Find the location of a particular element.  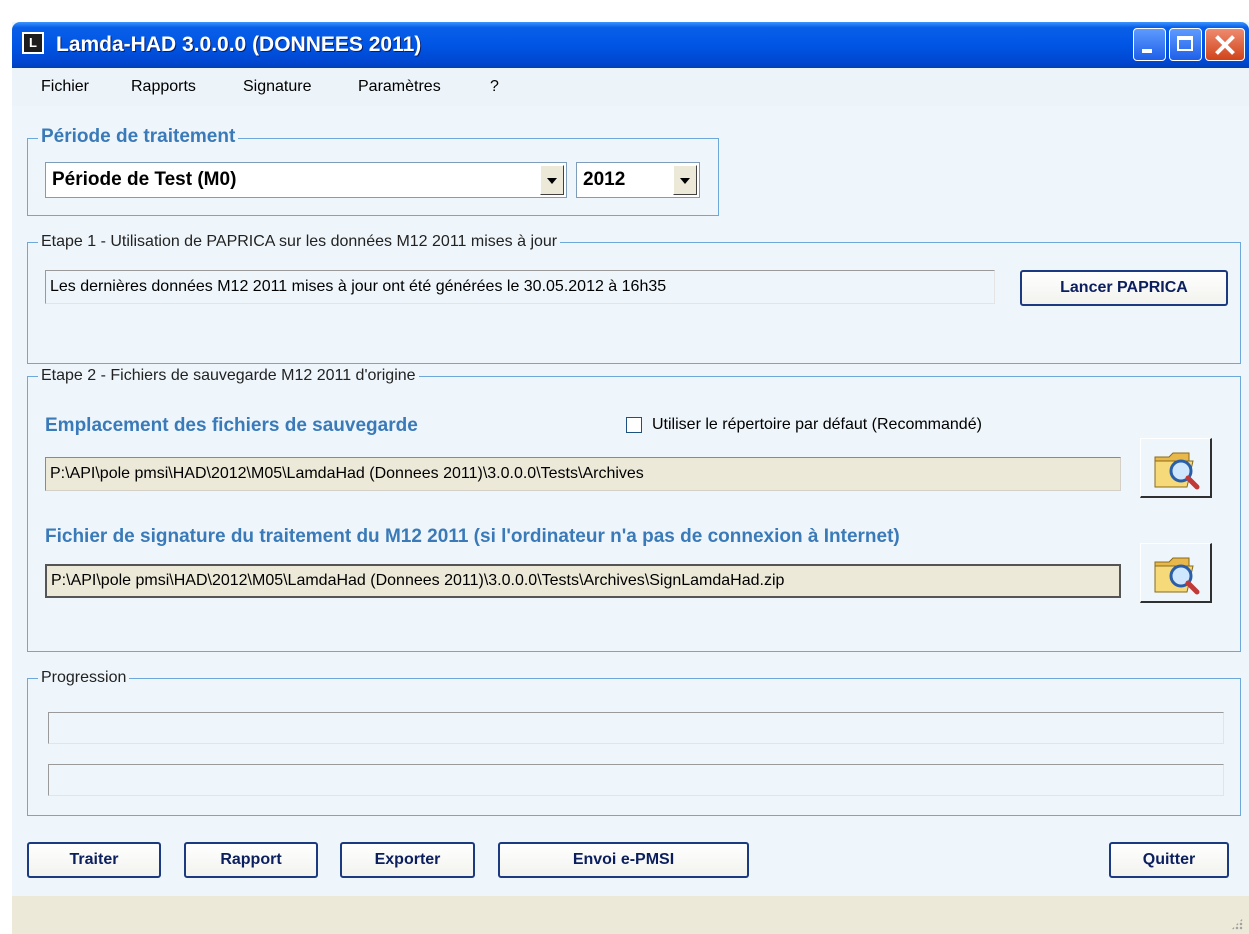

menu-bar: Fichier Rapports Signature Paramètres ? is located at coordinates (630, 87).